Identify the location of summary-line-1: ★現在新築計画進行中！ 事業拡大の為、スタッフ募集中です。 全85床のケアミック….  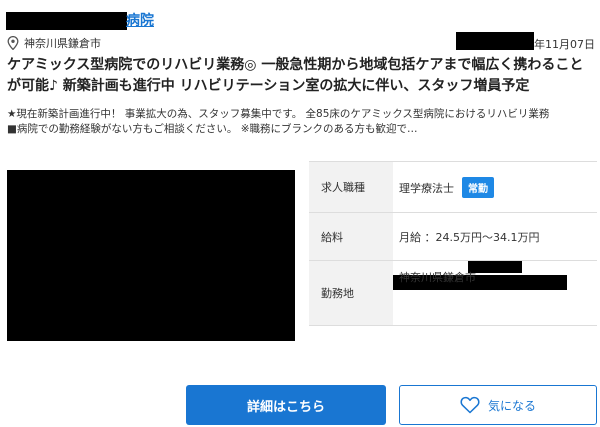
(278, 114).